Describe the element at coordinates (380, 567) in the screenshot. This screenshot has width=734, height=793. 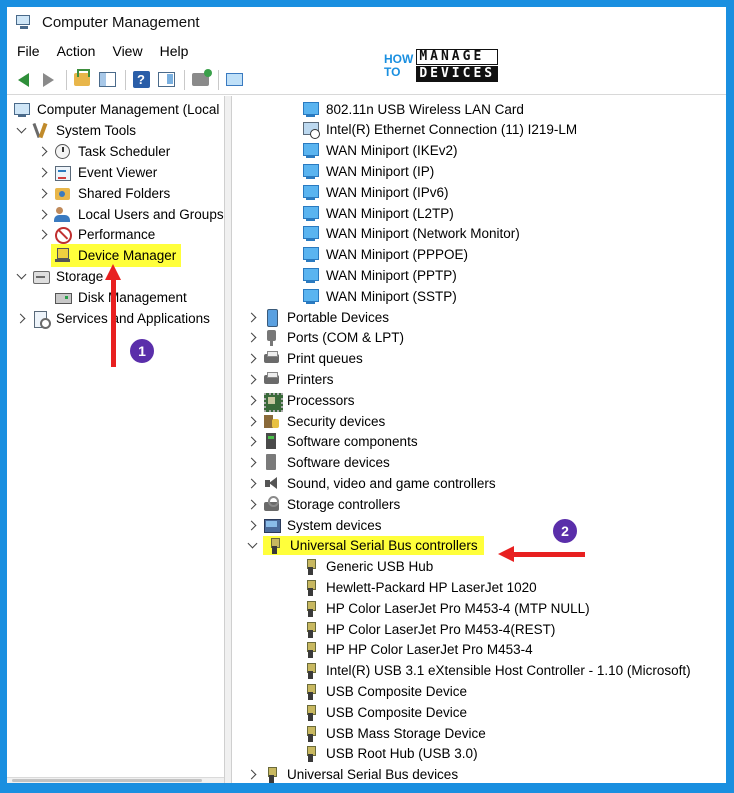
I see `device-tree-item-label: Generic USB Hub` at that location.